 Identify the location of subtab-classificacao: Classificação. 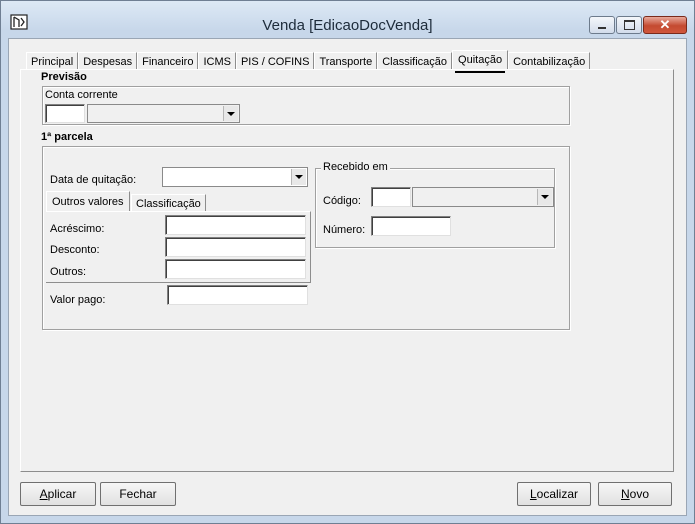
(168, 203).